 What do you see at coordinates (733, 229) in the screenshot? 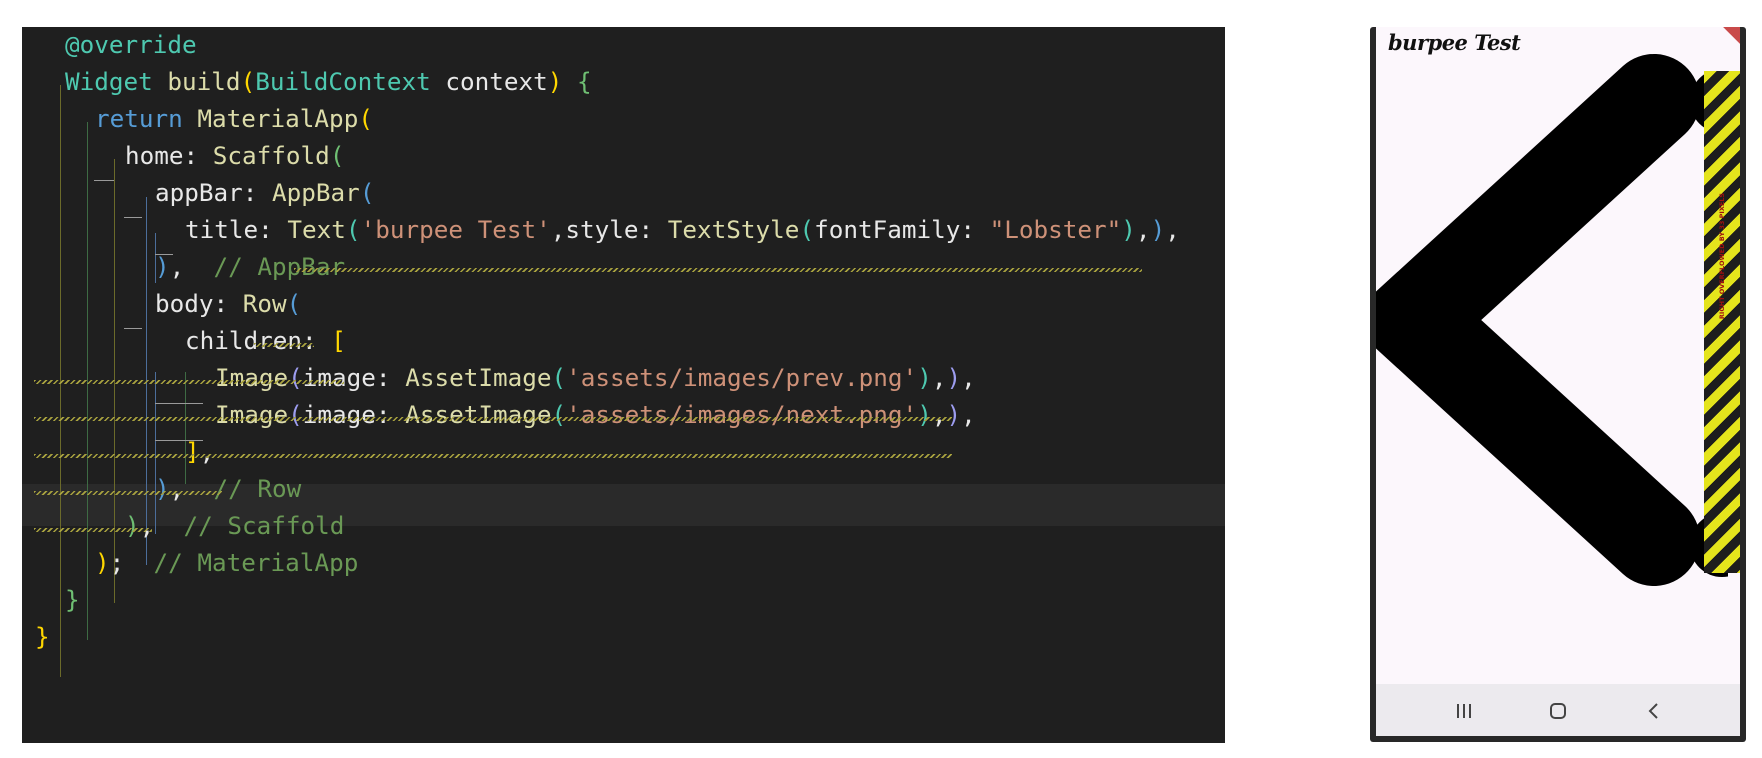
I see `code-token: TextStyle` at bounding box center [733, 229].